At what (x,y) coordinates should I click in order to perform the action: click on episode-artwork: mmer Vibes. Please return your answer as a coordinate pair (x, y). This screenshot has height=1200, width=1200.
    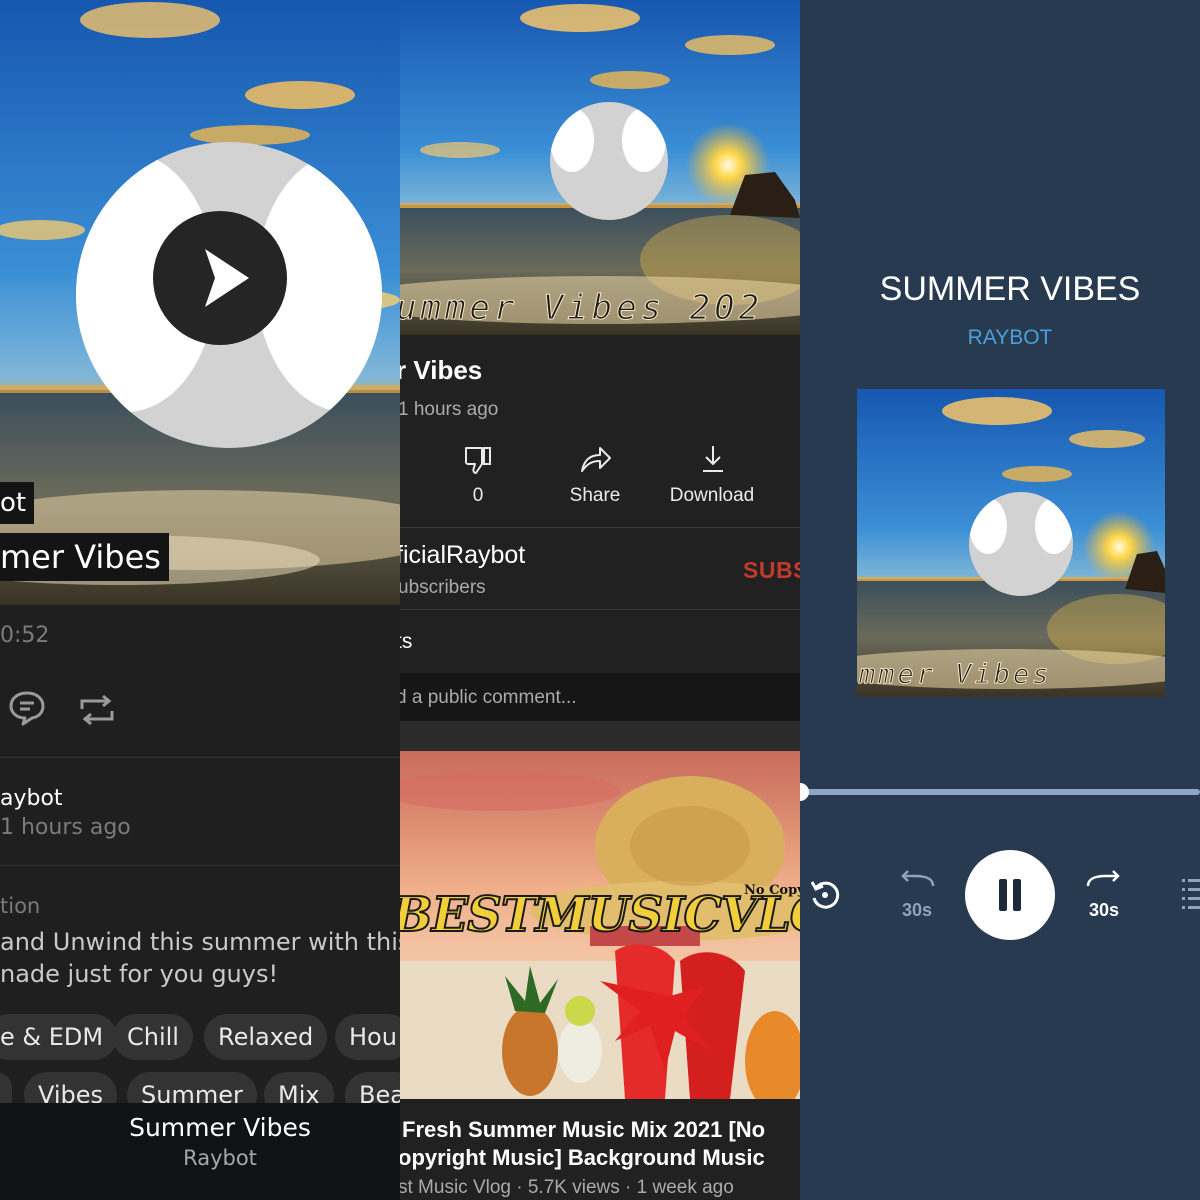
    Looking at the image, I should click on (1011, 543).